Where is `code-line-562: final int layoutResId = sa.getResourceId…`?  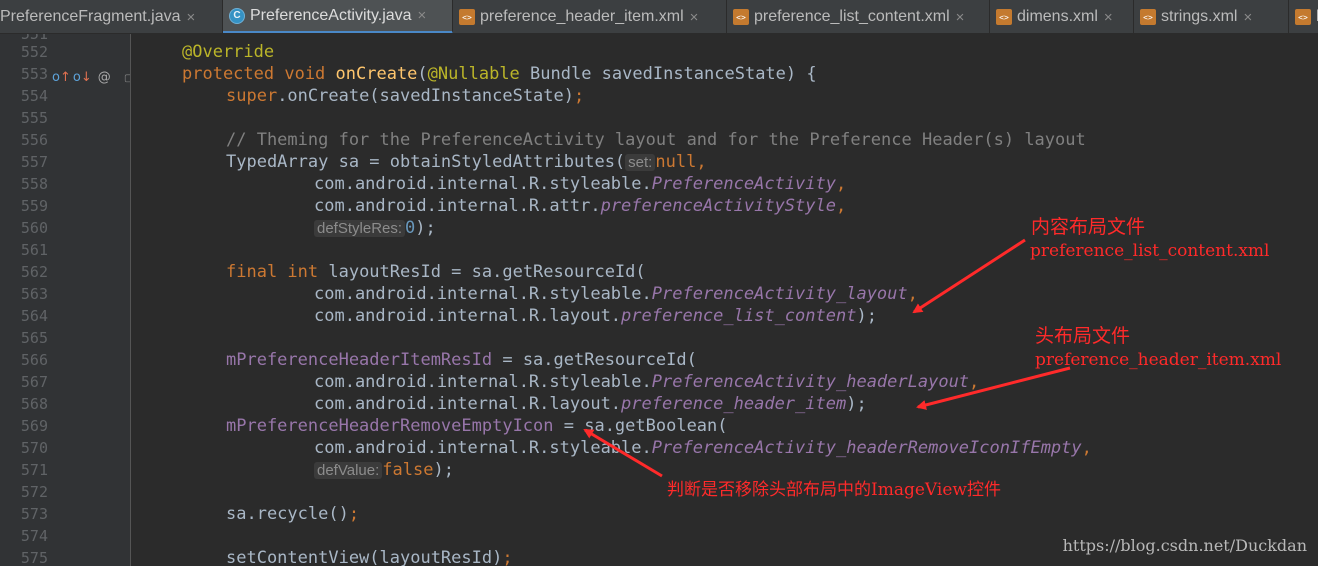
code-line-562: final int layoutResId = sa.getResourceId… is located at coordinates (436, 272).